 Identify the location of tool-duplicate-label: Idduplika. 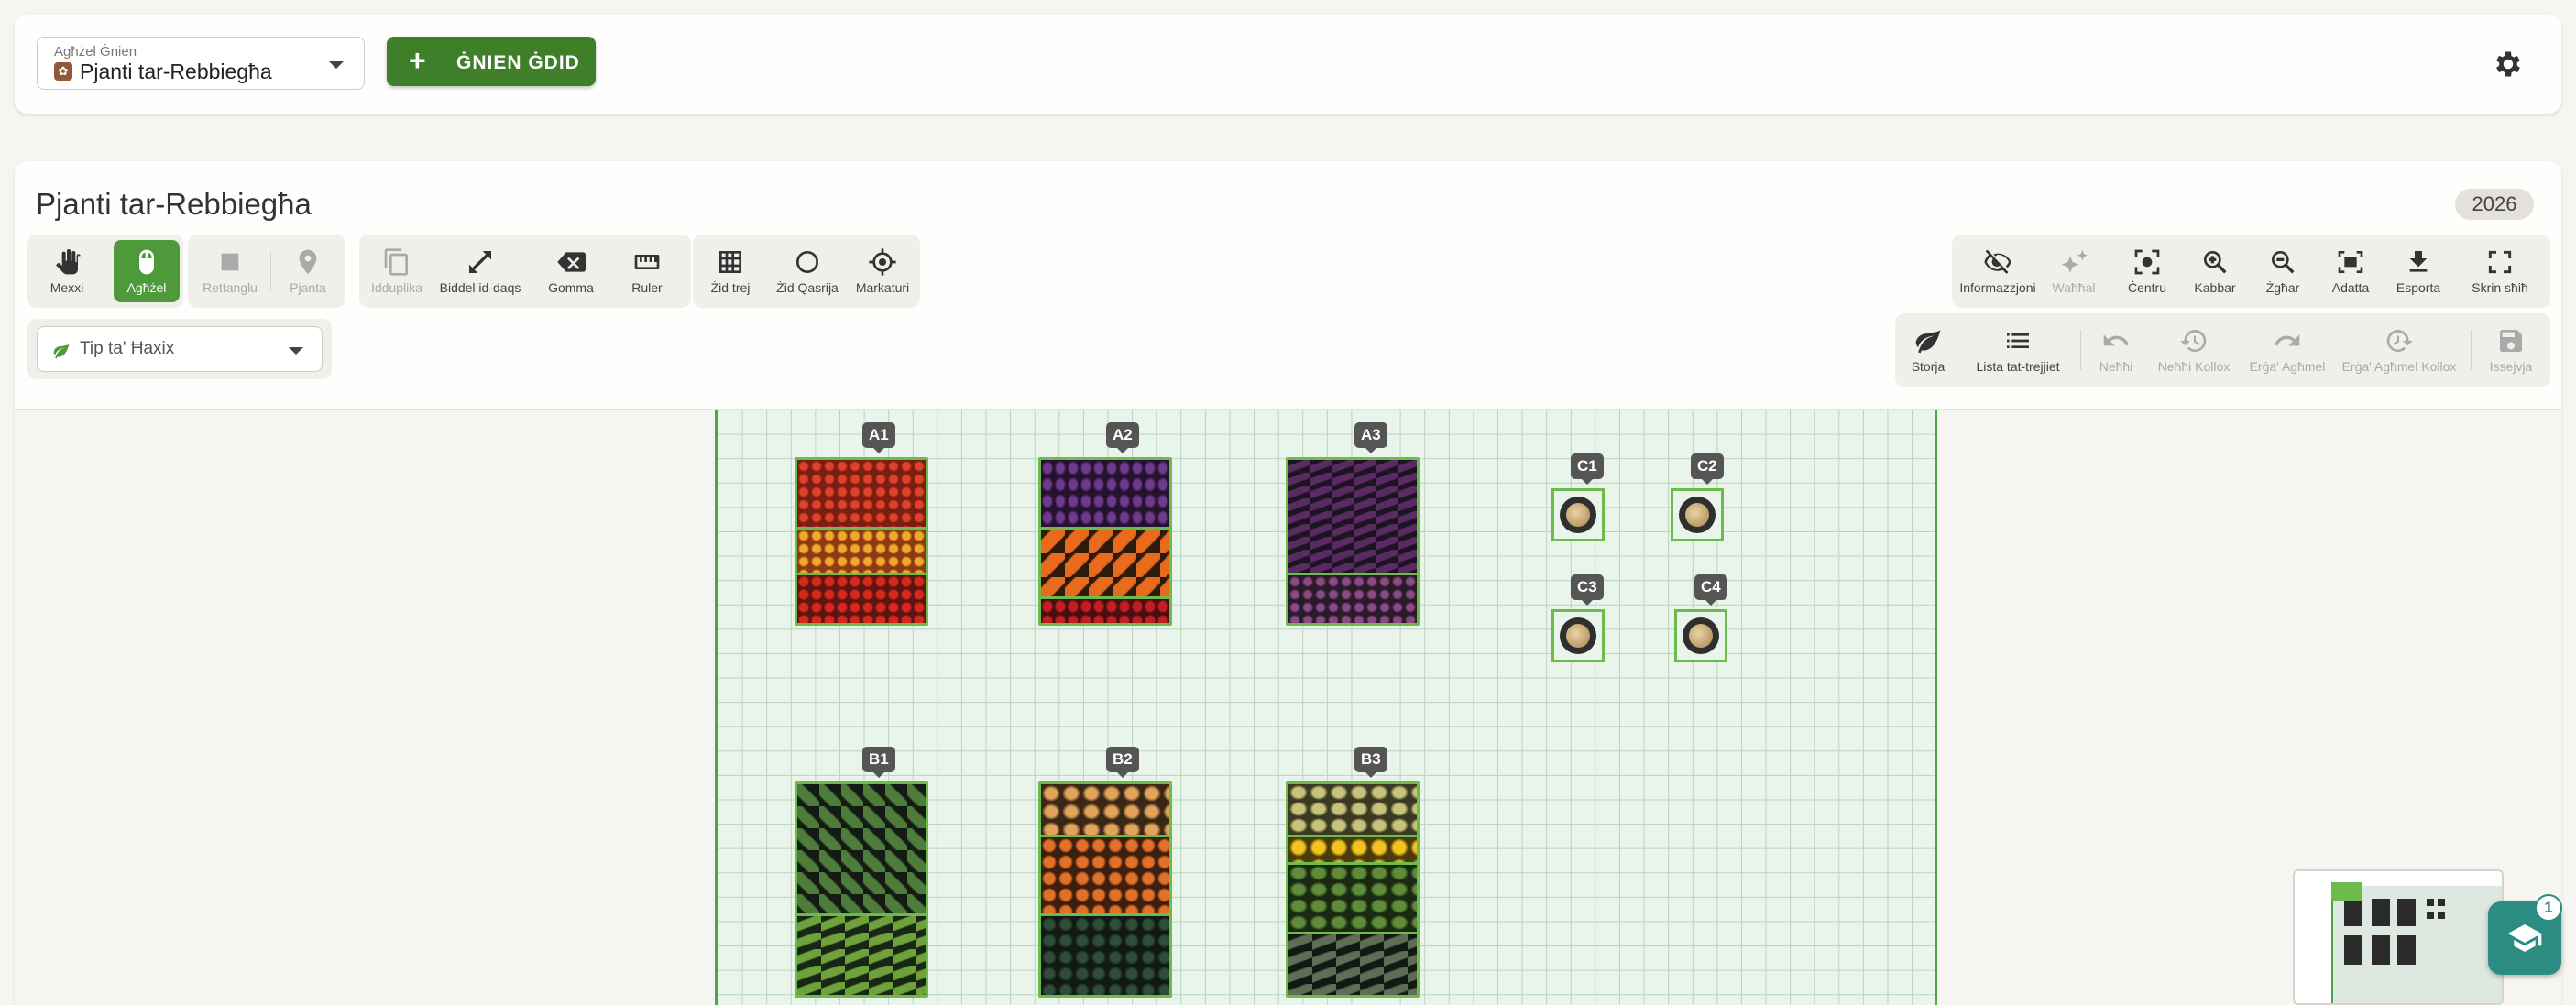
(396, 287).